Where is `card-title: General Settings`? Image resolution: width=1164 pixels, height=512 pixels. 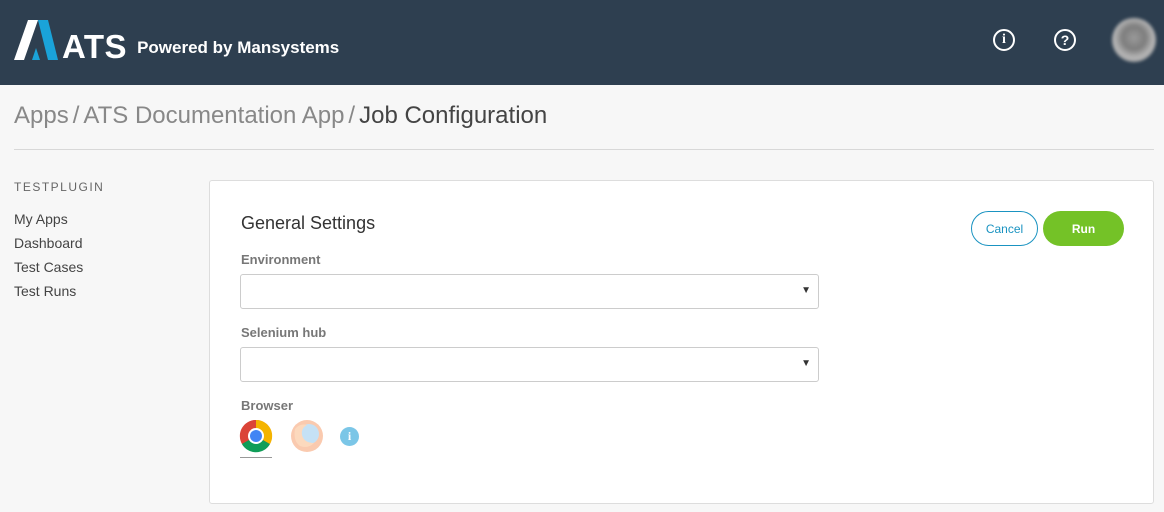 card-title: General Settings is located at coordinates (308, 223).